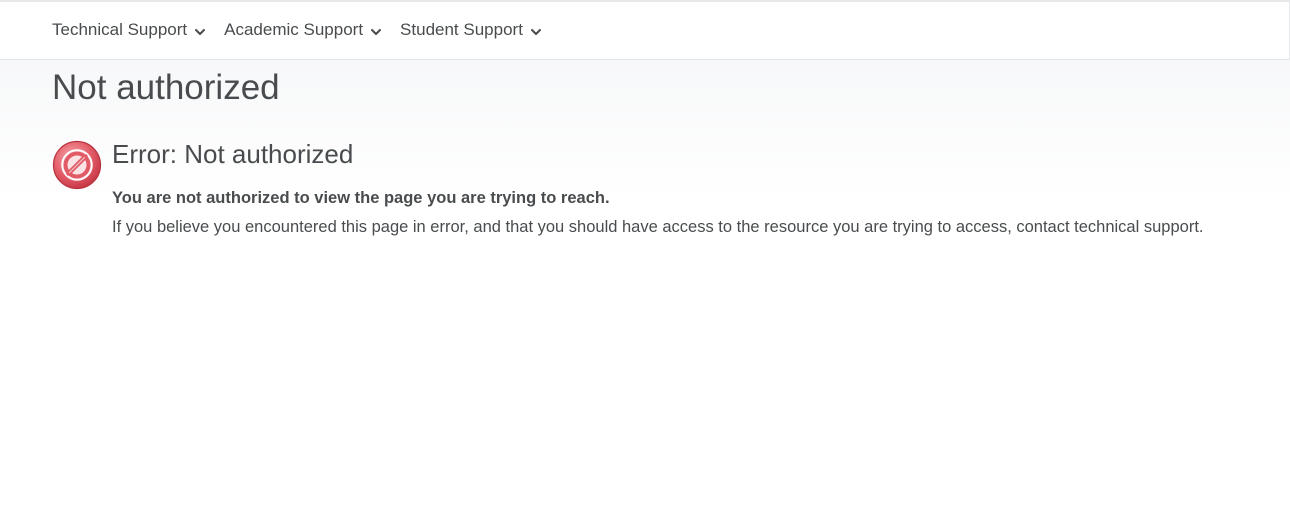 The height and width of the screenshot is (522, 1290). I want to click on error-heading: Error: Not authorized, so click(233, 154).